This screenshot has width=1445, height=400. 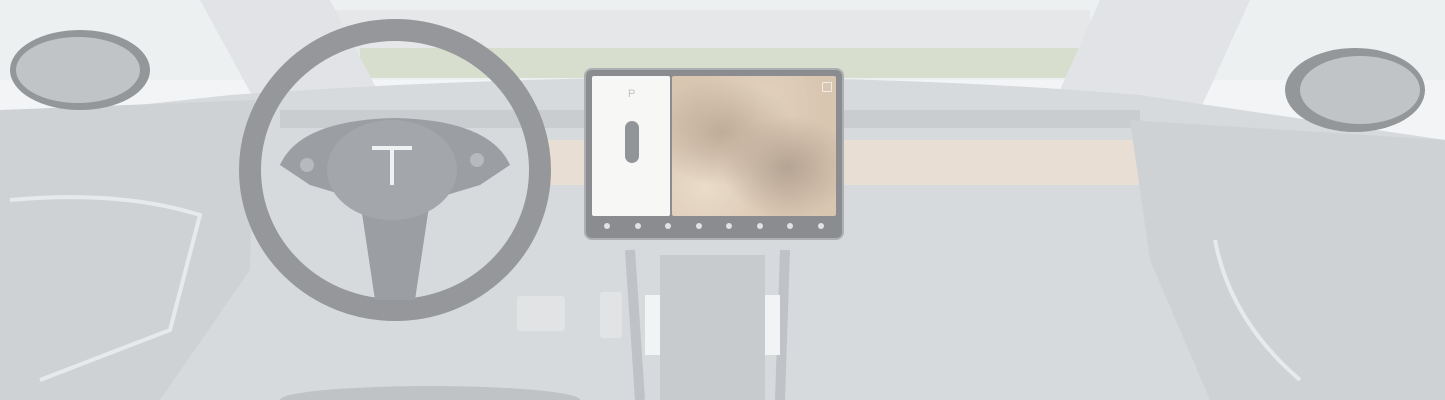 I want to click on map-settings-icon, so click(x=827, y=87).